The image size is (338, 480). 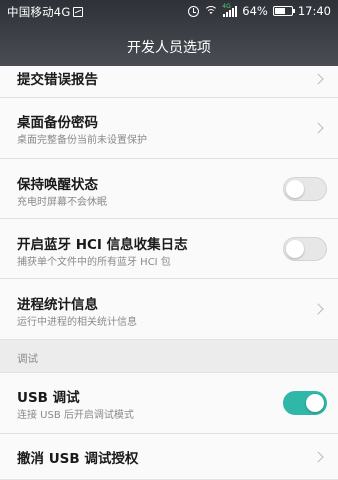 I want to click on wifi-icon, so click(x=211, y=11).